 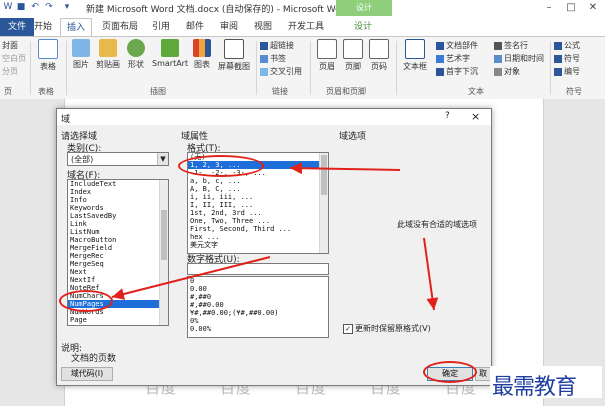 What do you see at coordinates (567, 45) in the screenshot?
I see `equation-button: 公式` at bounding box center [567, 45].